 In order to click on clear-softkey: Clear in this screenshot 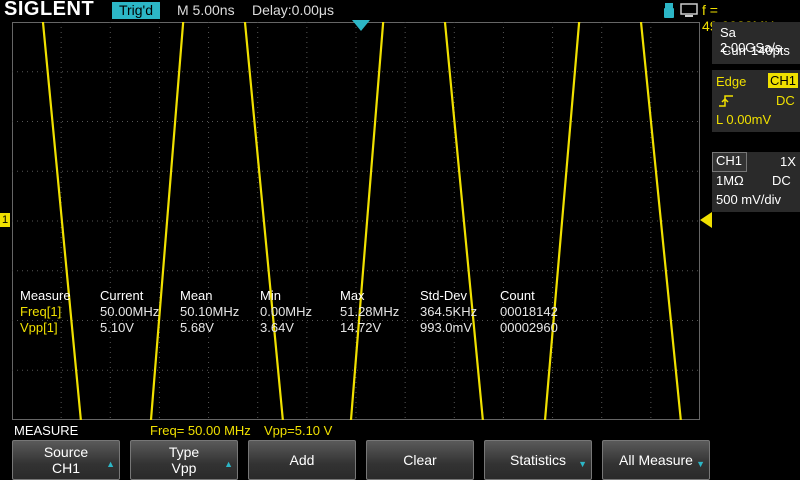, I will do `click(420, 460)`.